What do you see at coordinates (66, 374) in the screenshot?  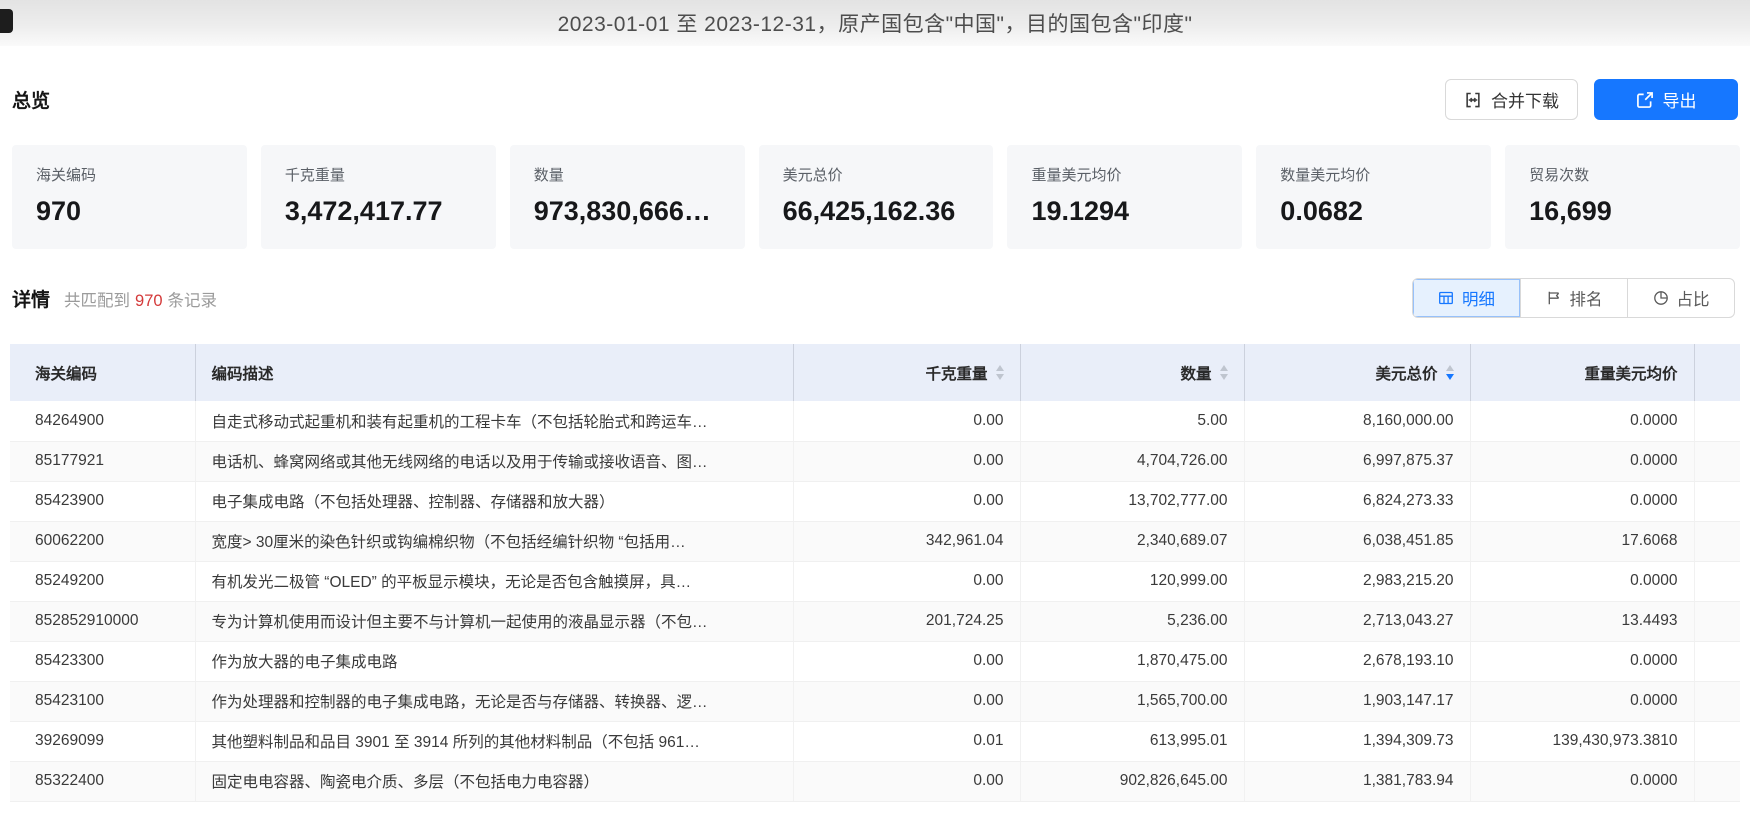 I see `column-title: 海关编码` at bounding box center [66, 374].